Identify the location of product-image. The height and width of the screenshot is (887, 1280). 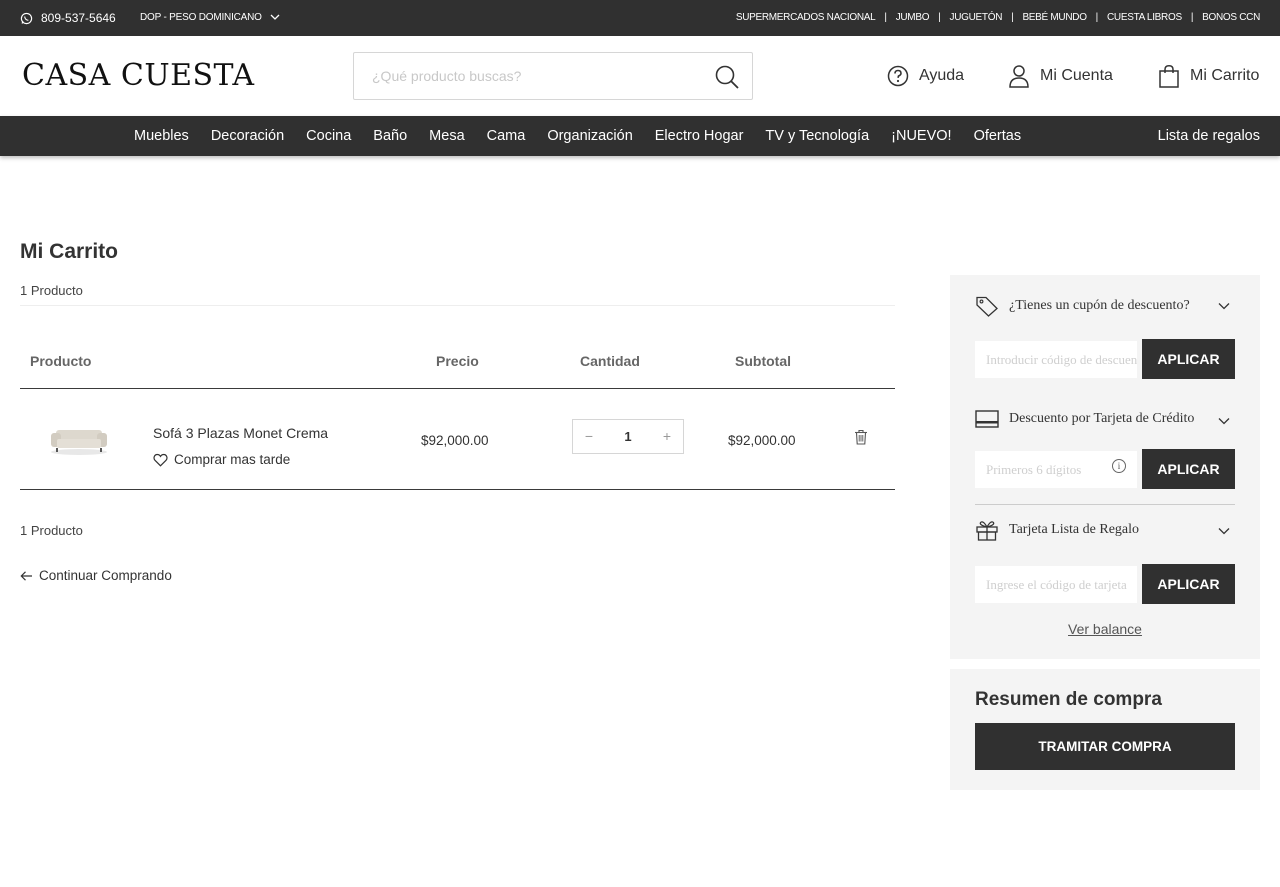
(79, 438).